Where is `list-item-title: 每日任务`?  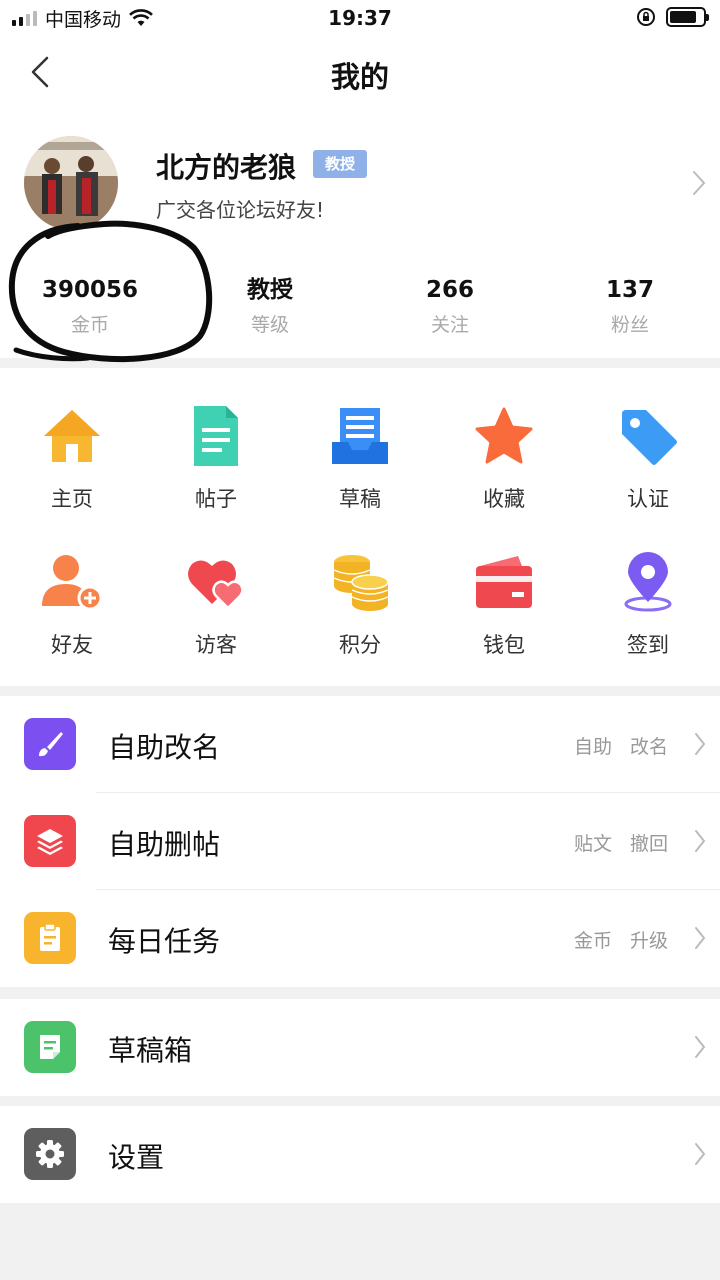 list-item-title: 每日任务 is located at coordinates (164, 941).